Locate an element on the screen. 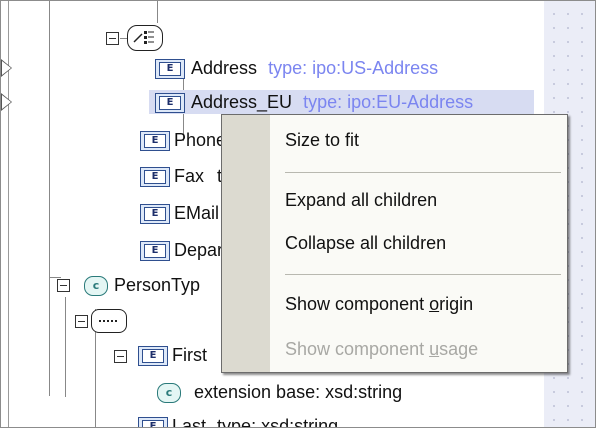 Image resolution: width=596 pixels, height=428 pixels. tree-item-department: Depar is located at coordinates (198, 250).